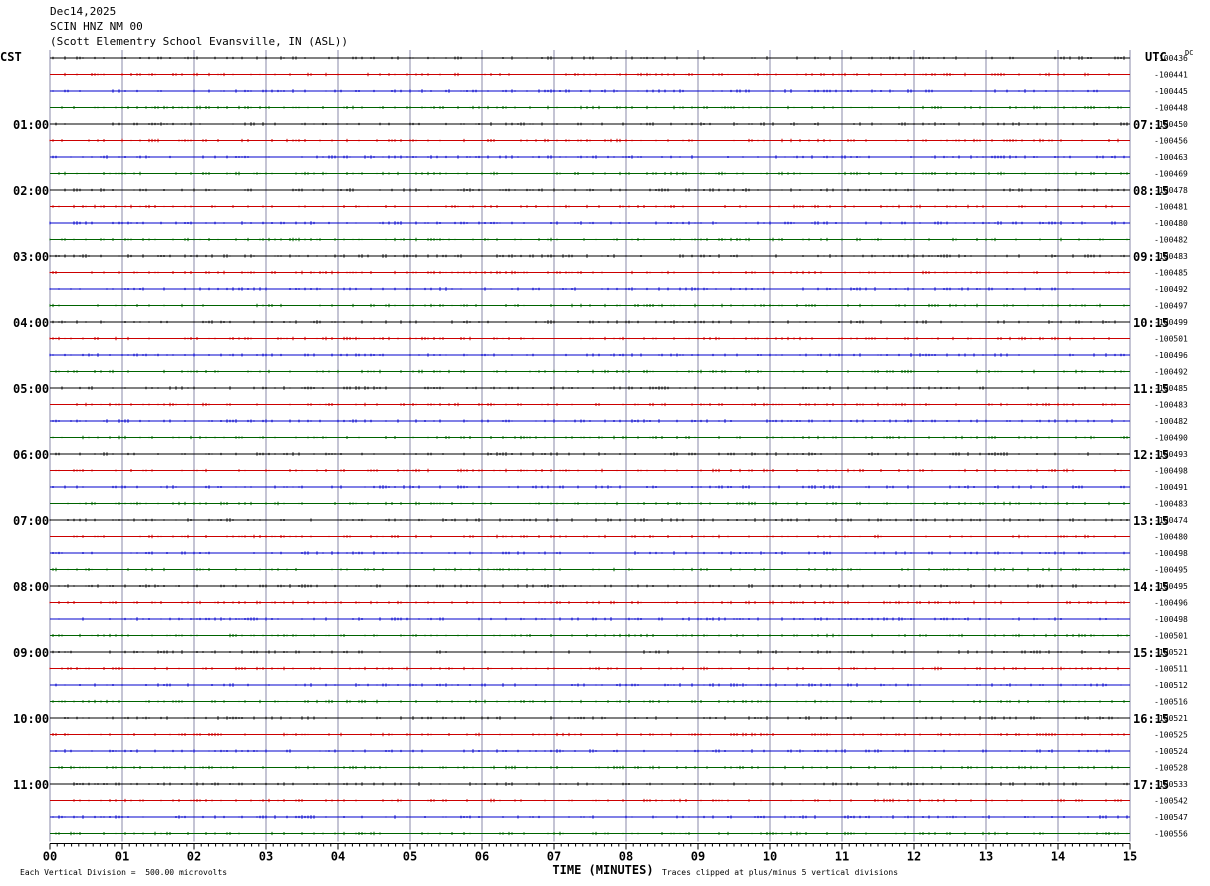 This screenshot has width=1210, height=886. Describe the element at coordinates (914, 857) in the screenshot. I see `x-tick-label: 12` at that location.